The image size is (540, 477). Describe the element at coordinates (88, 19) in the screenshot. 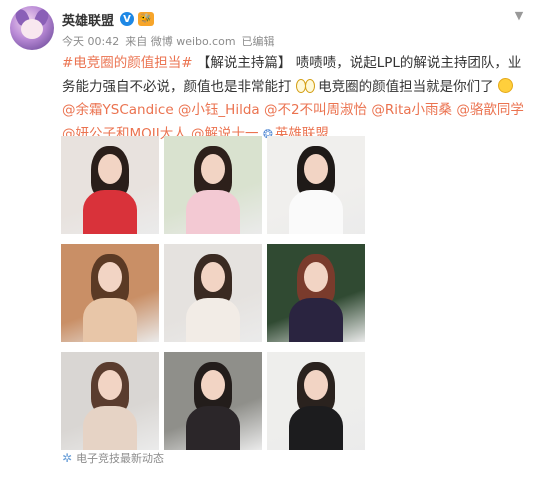

I see `author-name: 英雄联盟` at that location.